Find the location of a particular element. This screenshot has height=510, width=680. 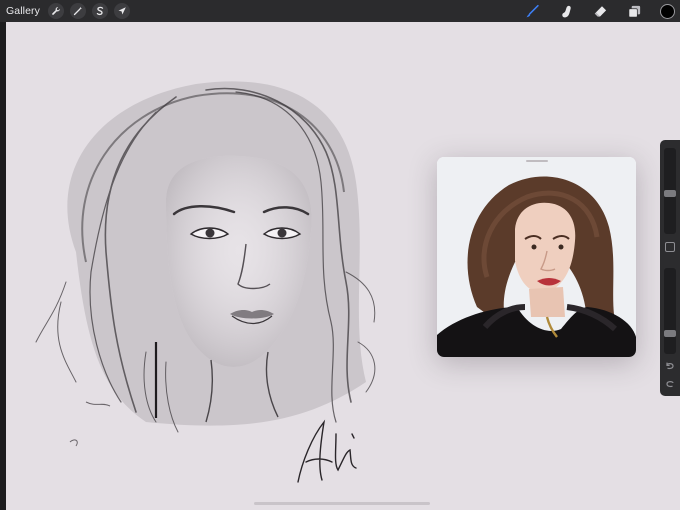

selection-s-icon is located at coordinates (100, 11).